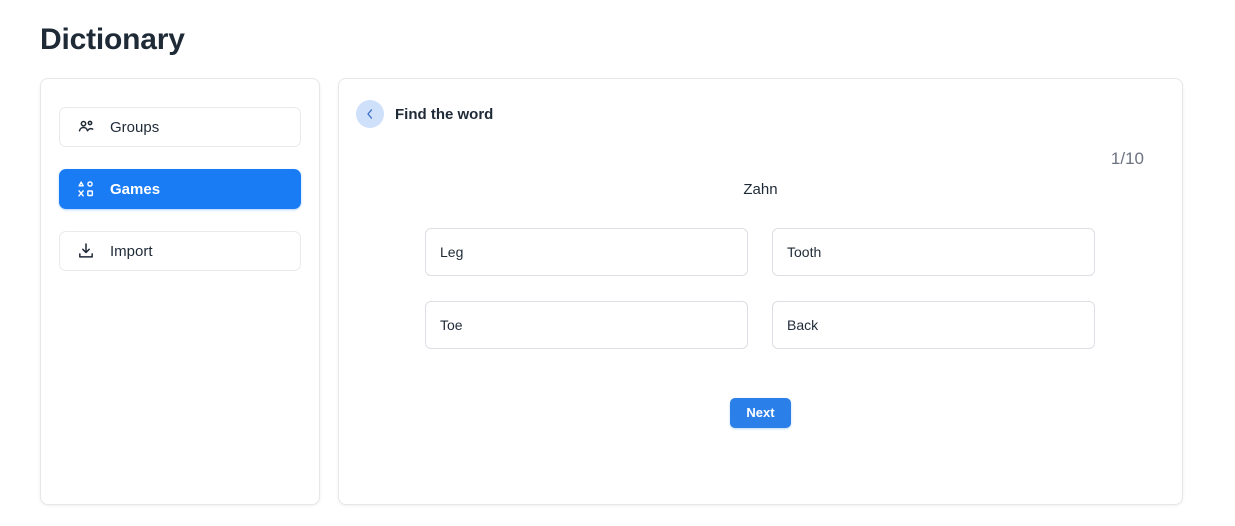 The image size is (1235, 526). What do you see at coordinates (803, 325) in the screenshot?
I see `answer-option-label: Back` at bounding box center [803, 325].